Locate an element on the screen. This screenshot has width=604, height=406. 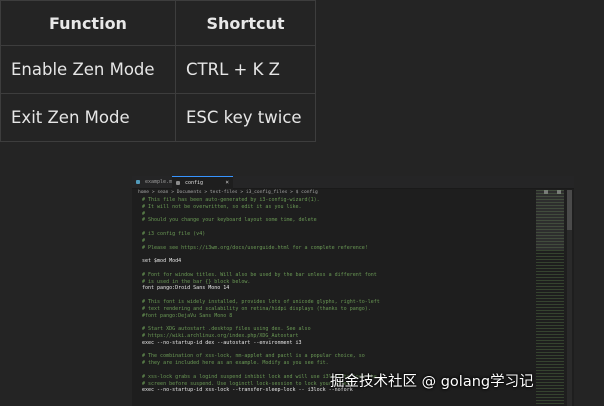
close-icon: × is located at coordinates (227, 183).